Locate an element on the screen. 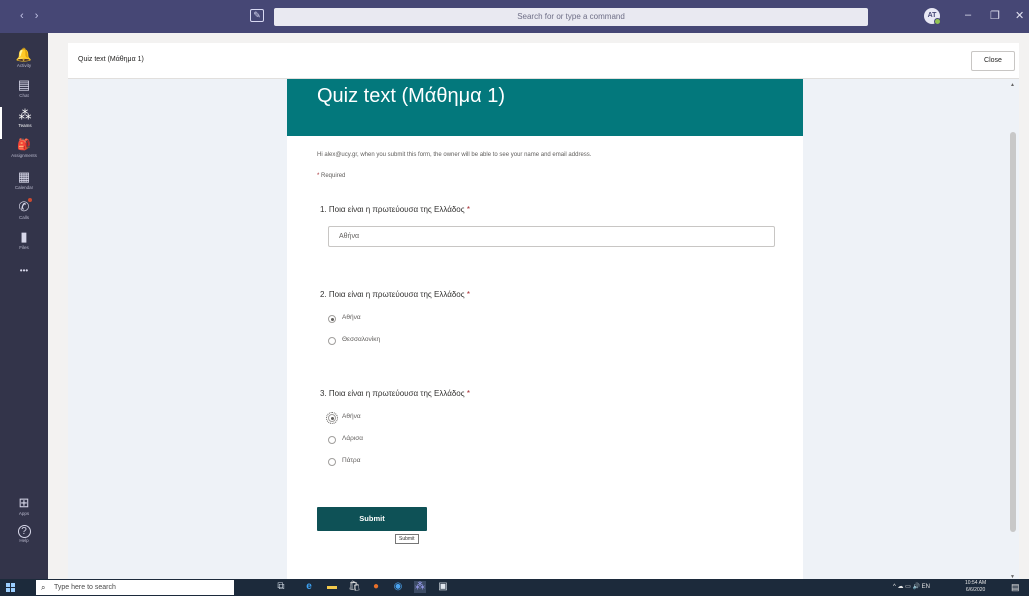 This screenshot has height=596, width=1029. edge-browser-icon: e is located at coordinates (309, 587).